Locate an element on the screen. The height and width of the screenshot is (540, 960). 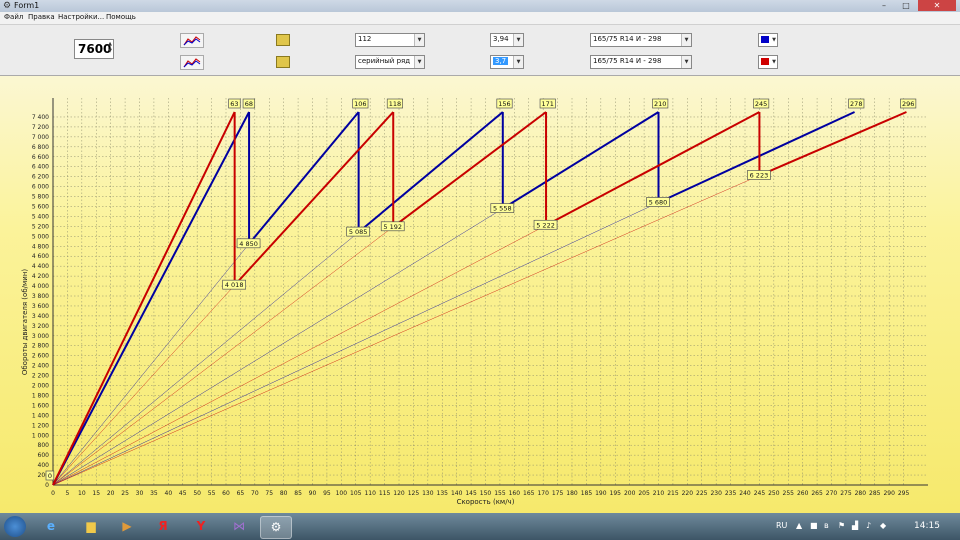
y-tick-label: 2 600 is located at coordinates (40, 356).